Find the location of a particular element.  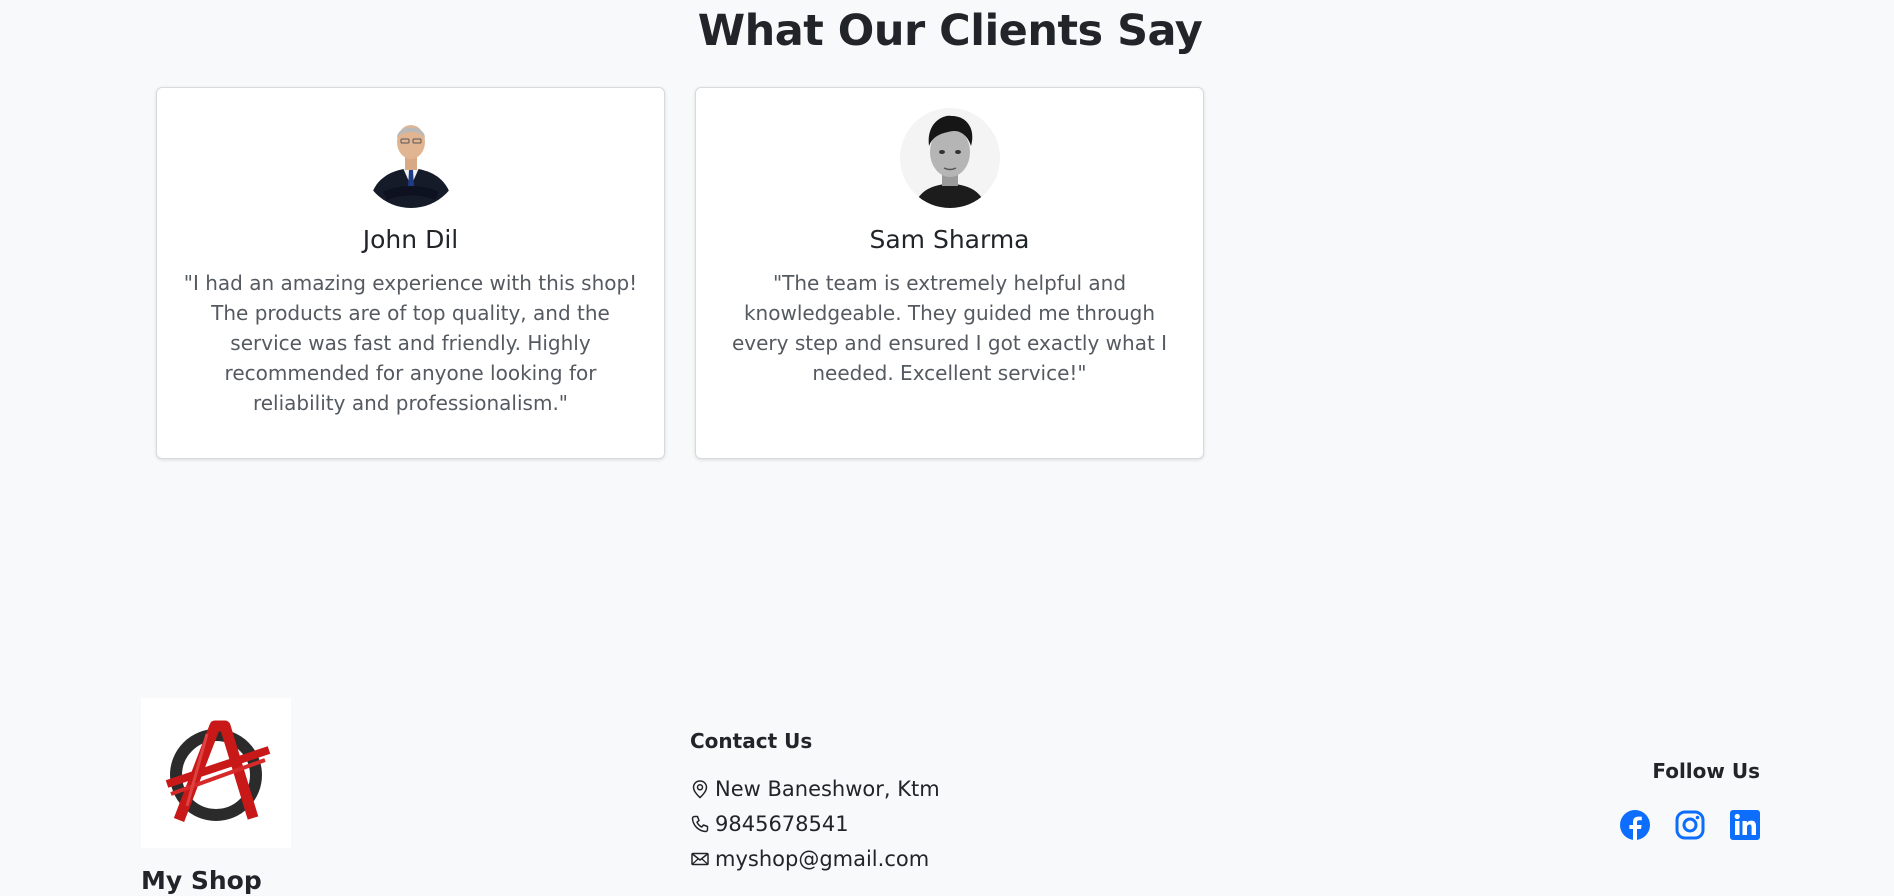

anarchy-a-logo is located at coordinates (216, 773).